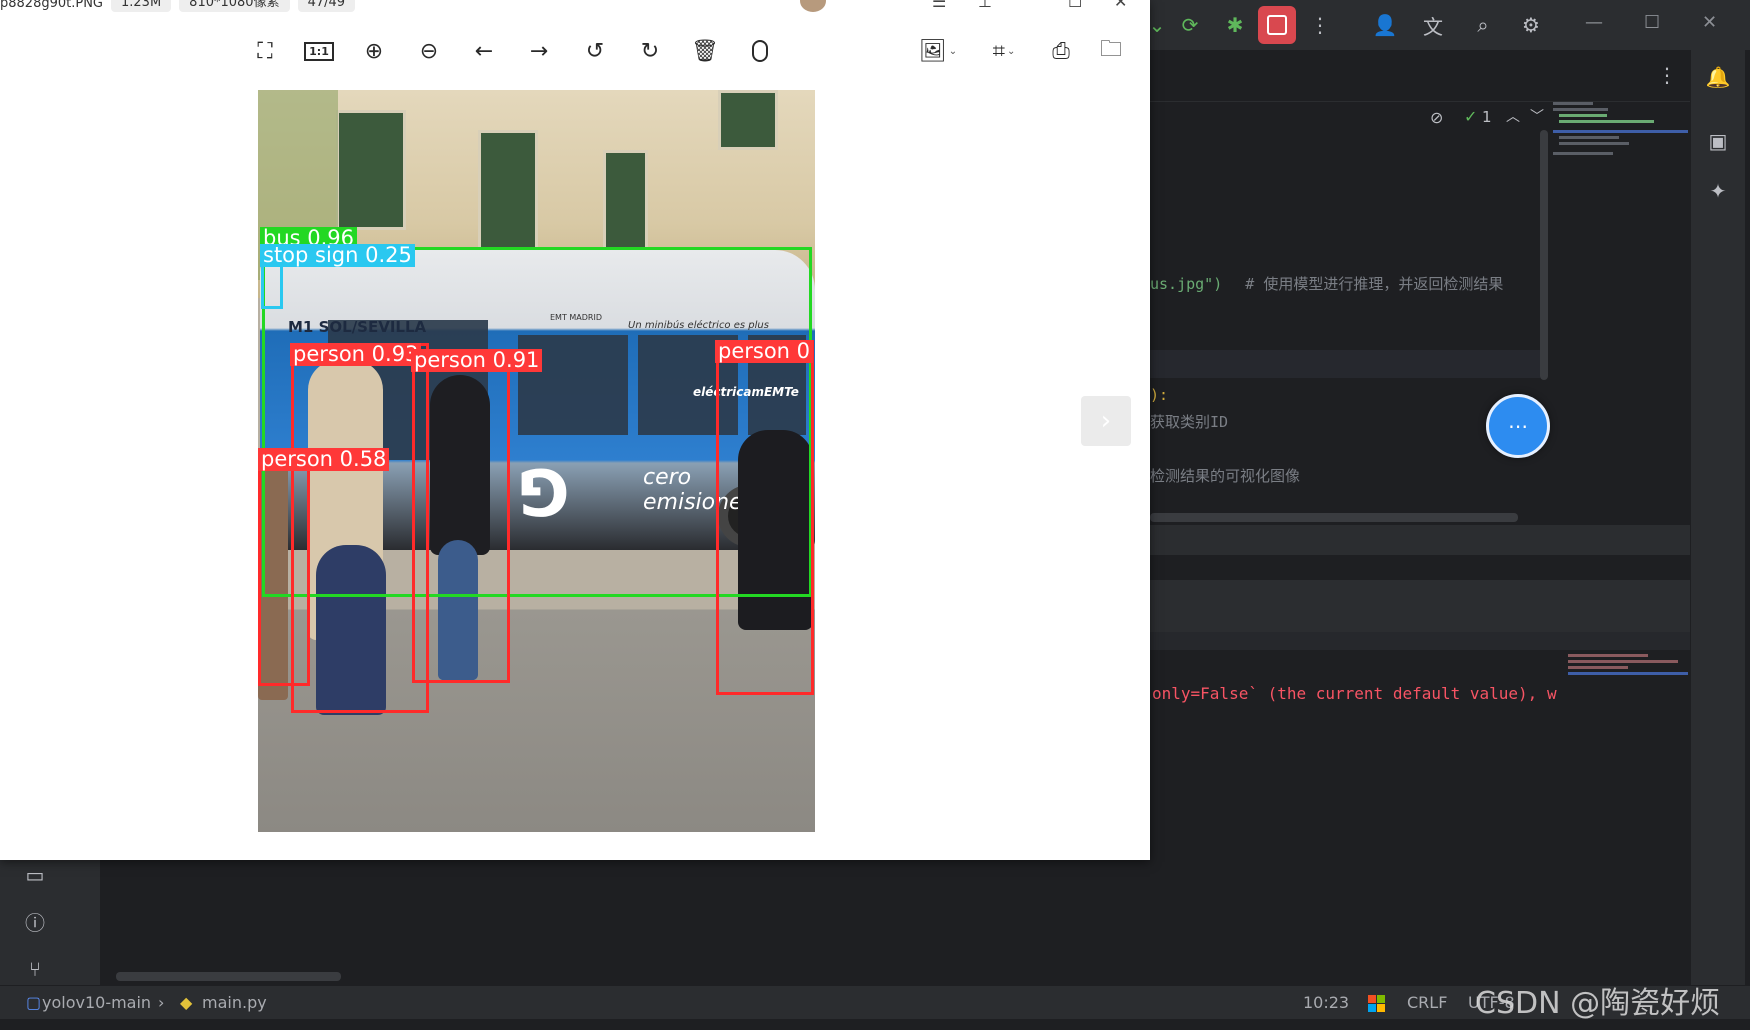 The width and height of the screenshot is (1750, 1030). I want to click on detection-label-person-2: person 0.91, so click(477, 360).